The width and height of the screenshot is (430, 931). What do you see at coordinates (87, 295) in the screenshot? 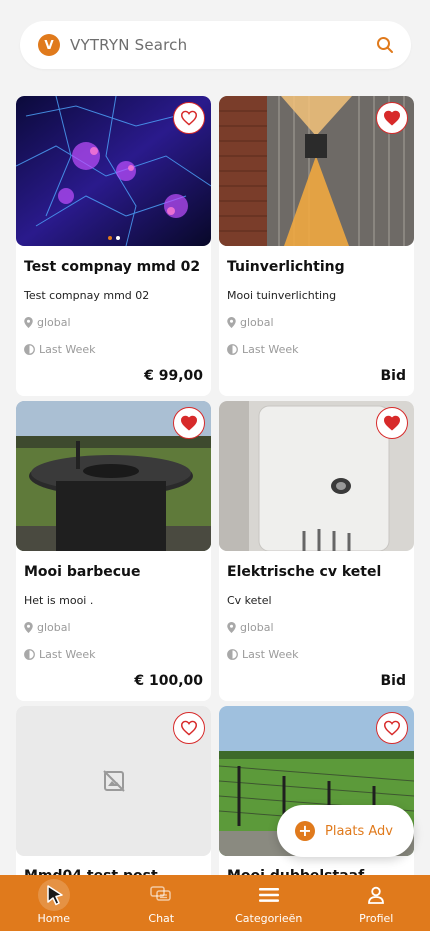
I see `listing-description: Test compnay mmd 02` at bounding box center [87, 295].